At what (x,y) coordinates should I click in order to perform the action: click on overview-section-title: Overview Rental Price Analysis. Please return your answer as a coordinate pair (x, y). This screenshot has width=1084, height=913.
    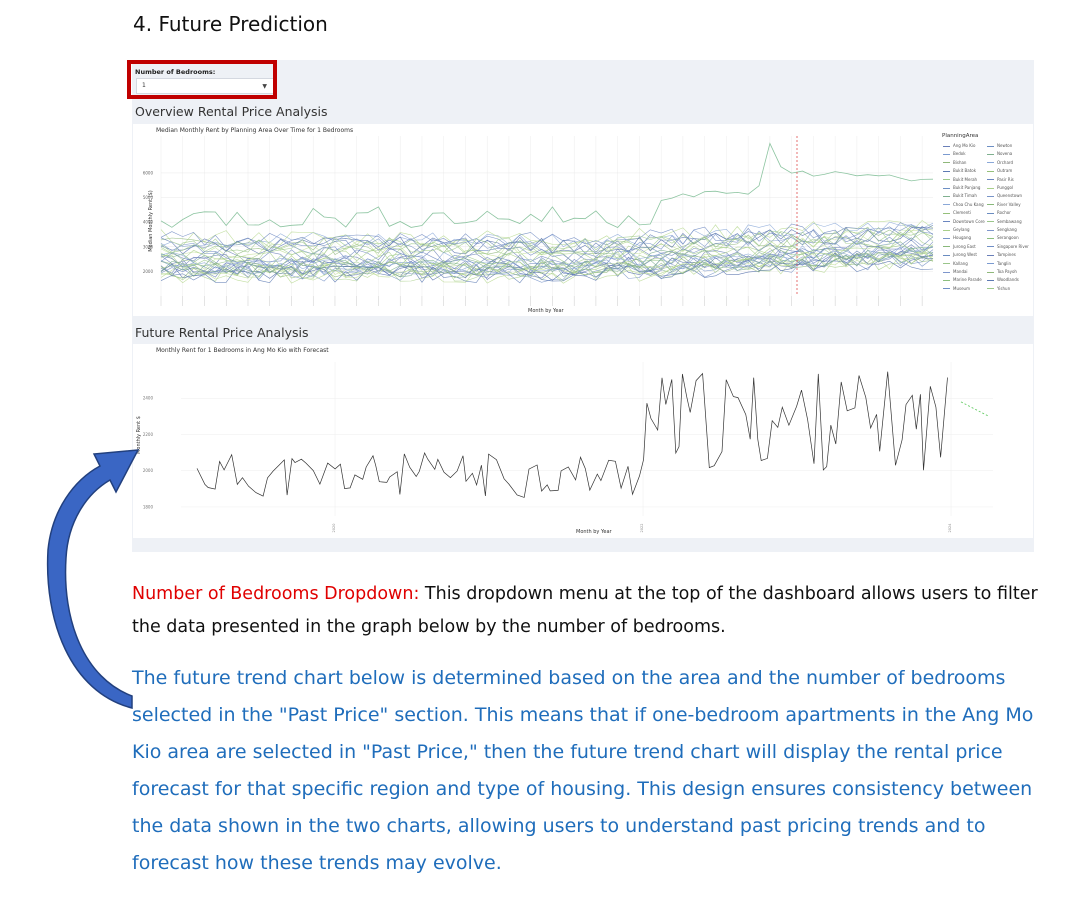
    Looking at the image, I should click on (231, 111).